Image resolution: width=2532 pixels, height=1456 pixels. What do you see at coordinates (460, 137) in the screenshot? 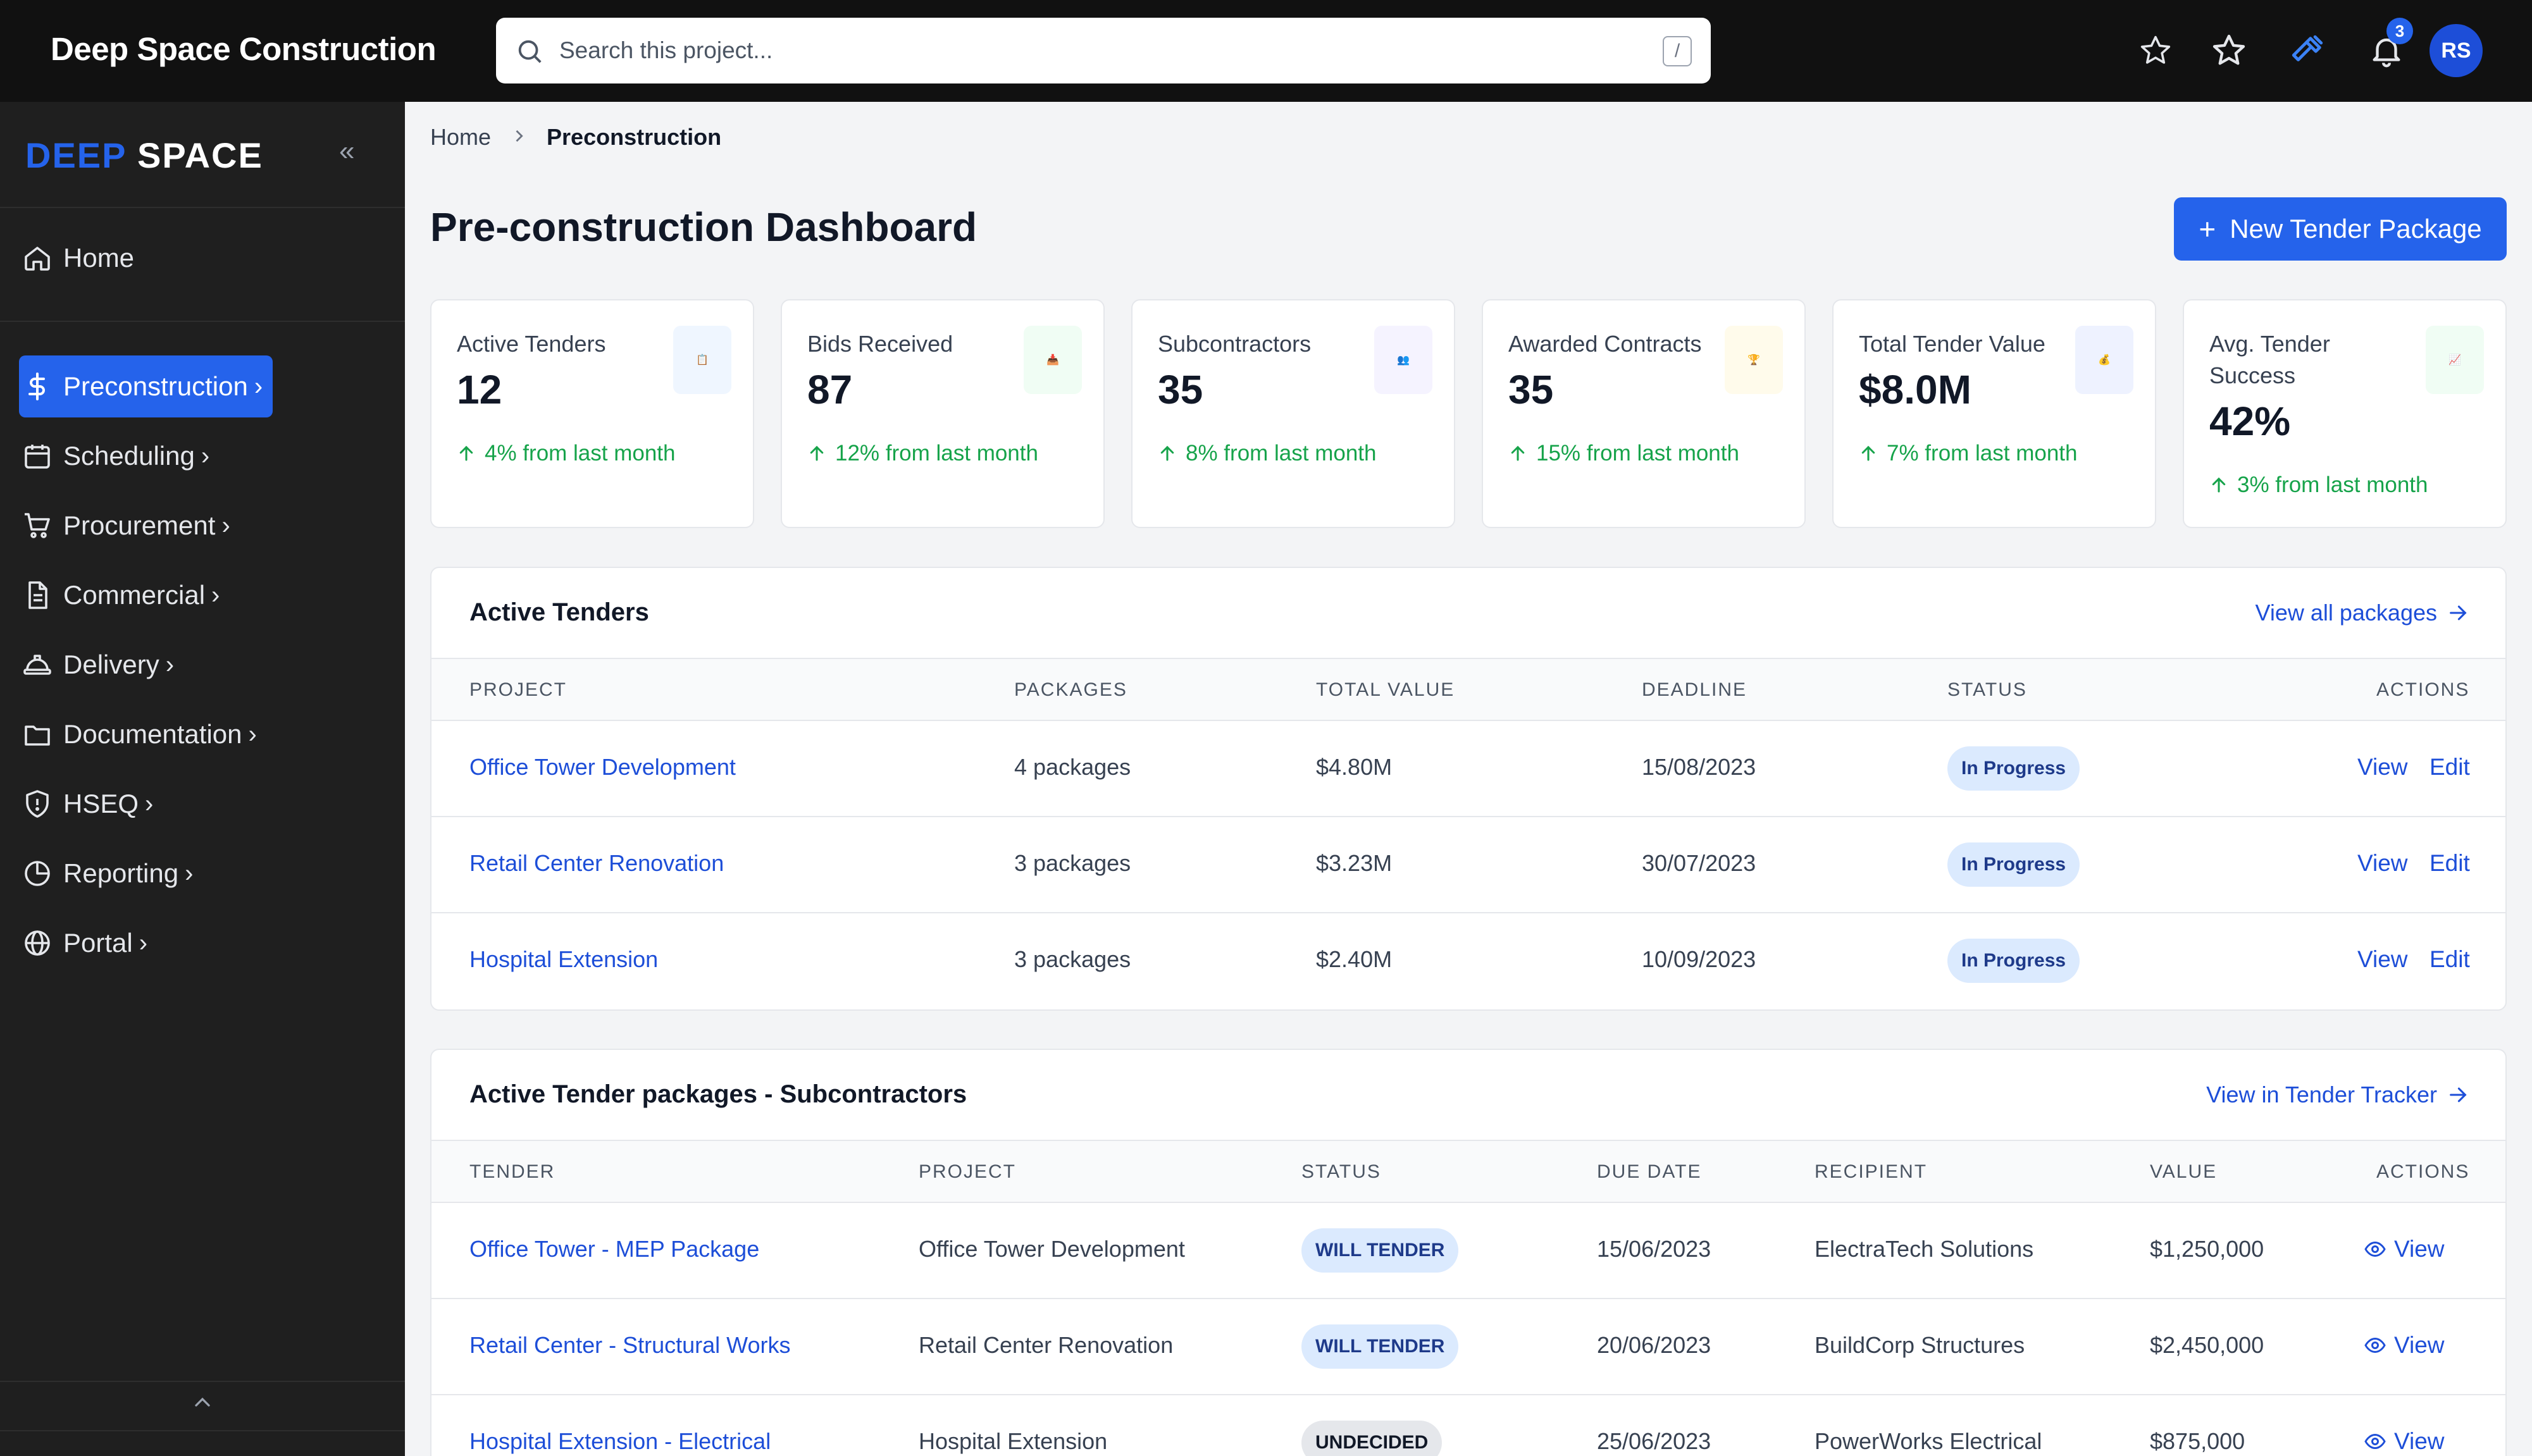
I see `breadcrumb-home: Home` at bounding box center [460, 137].